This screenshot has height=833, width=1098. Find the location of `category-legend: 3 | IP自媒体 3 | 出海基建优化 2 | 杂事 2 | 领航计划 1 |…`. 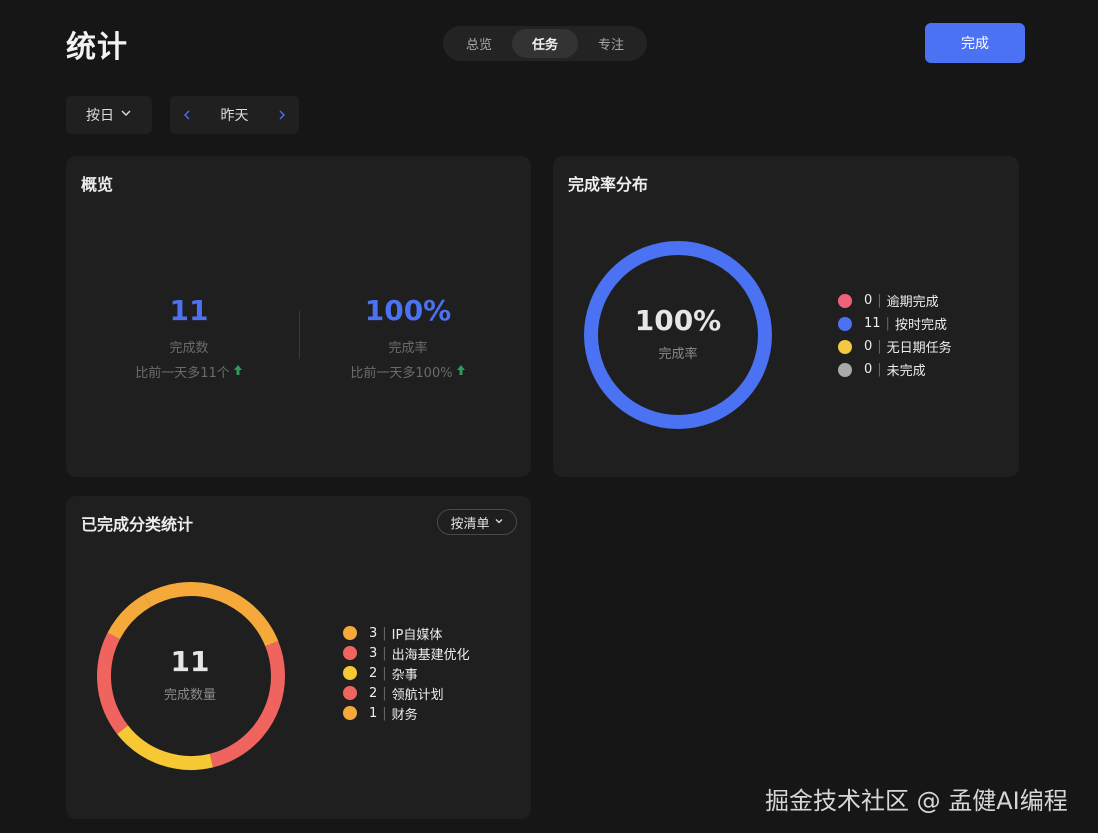

category-legend: 3 | IP自媒体 3 | 出海基建优化 2 | 杂事 2 | 领航计划 1 |… is located at coordinates (406, 673).